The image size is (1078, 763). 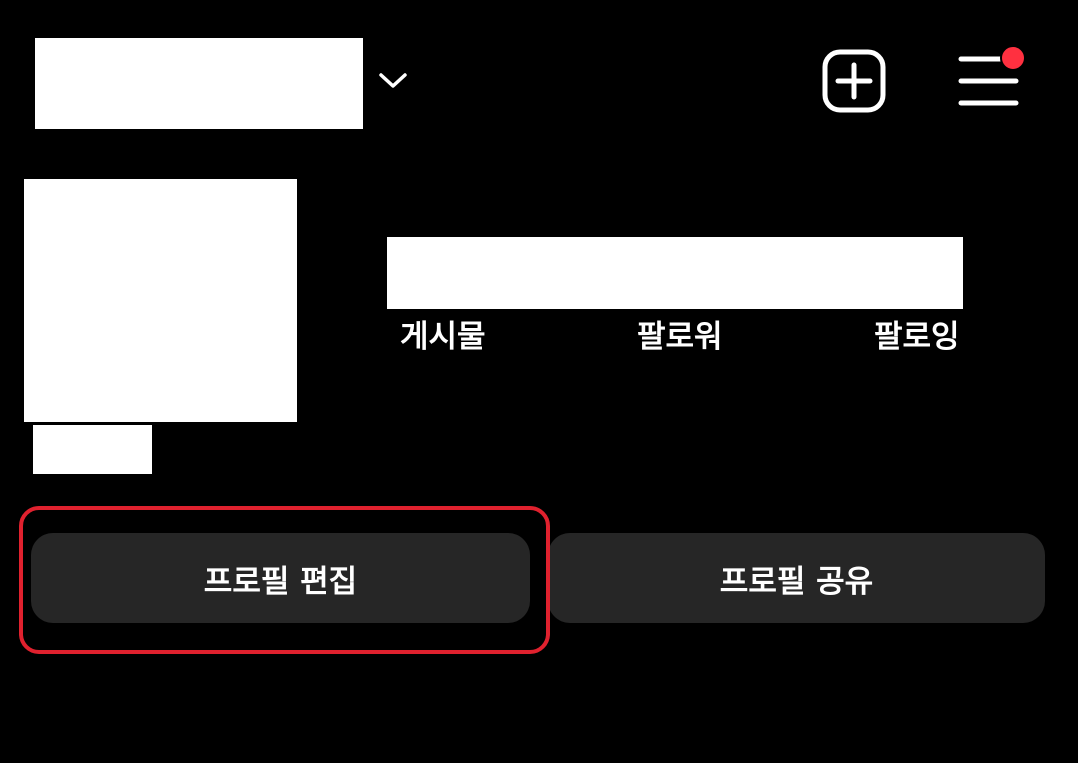 I want to click on stats-counts-redacted, so click(x=675, y=273).